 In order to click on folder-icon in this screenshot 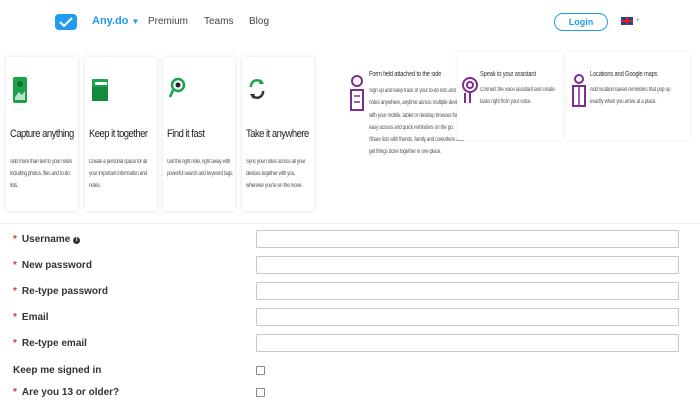, I will do `click(100, 90)`.